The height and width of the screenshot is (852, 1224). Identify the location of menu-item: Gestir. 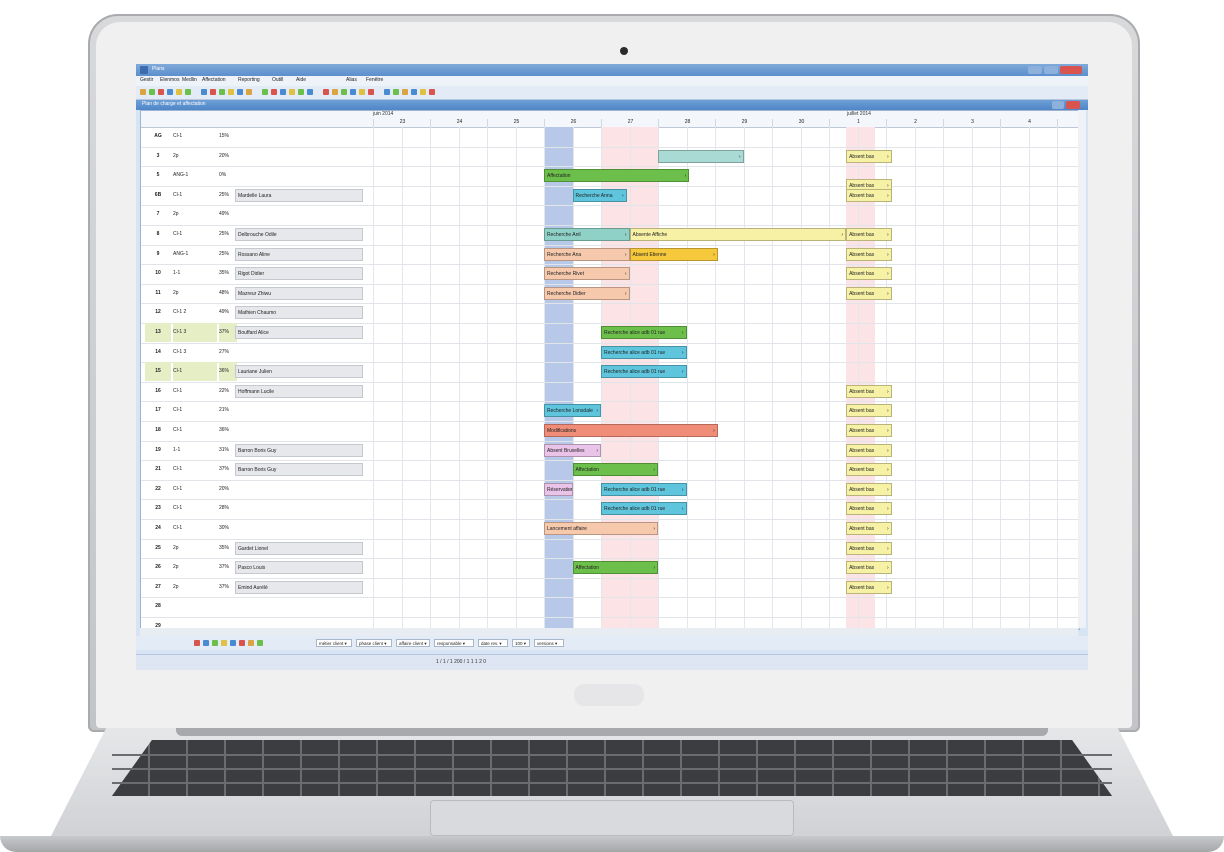
(146, 80).